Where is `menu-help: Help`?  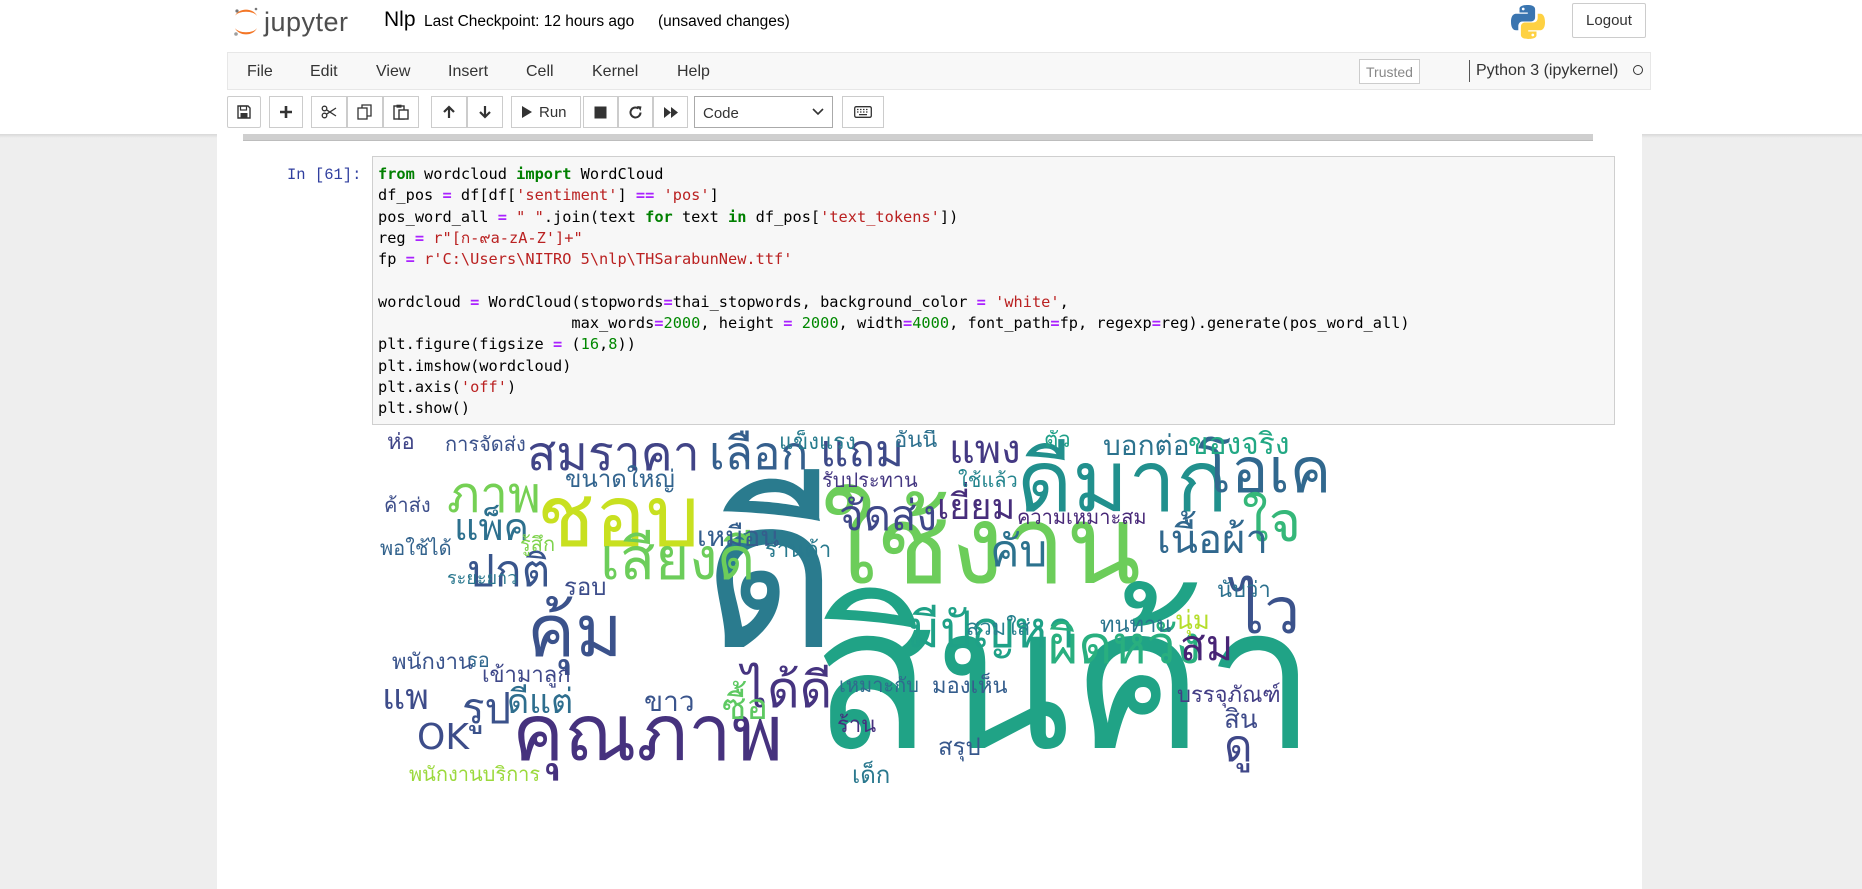
menu-help: Help is located at coordinates (693, 72).